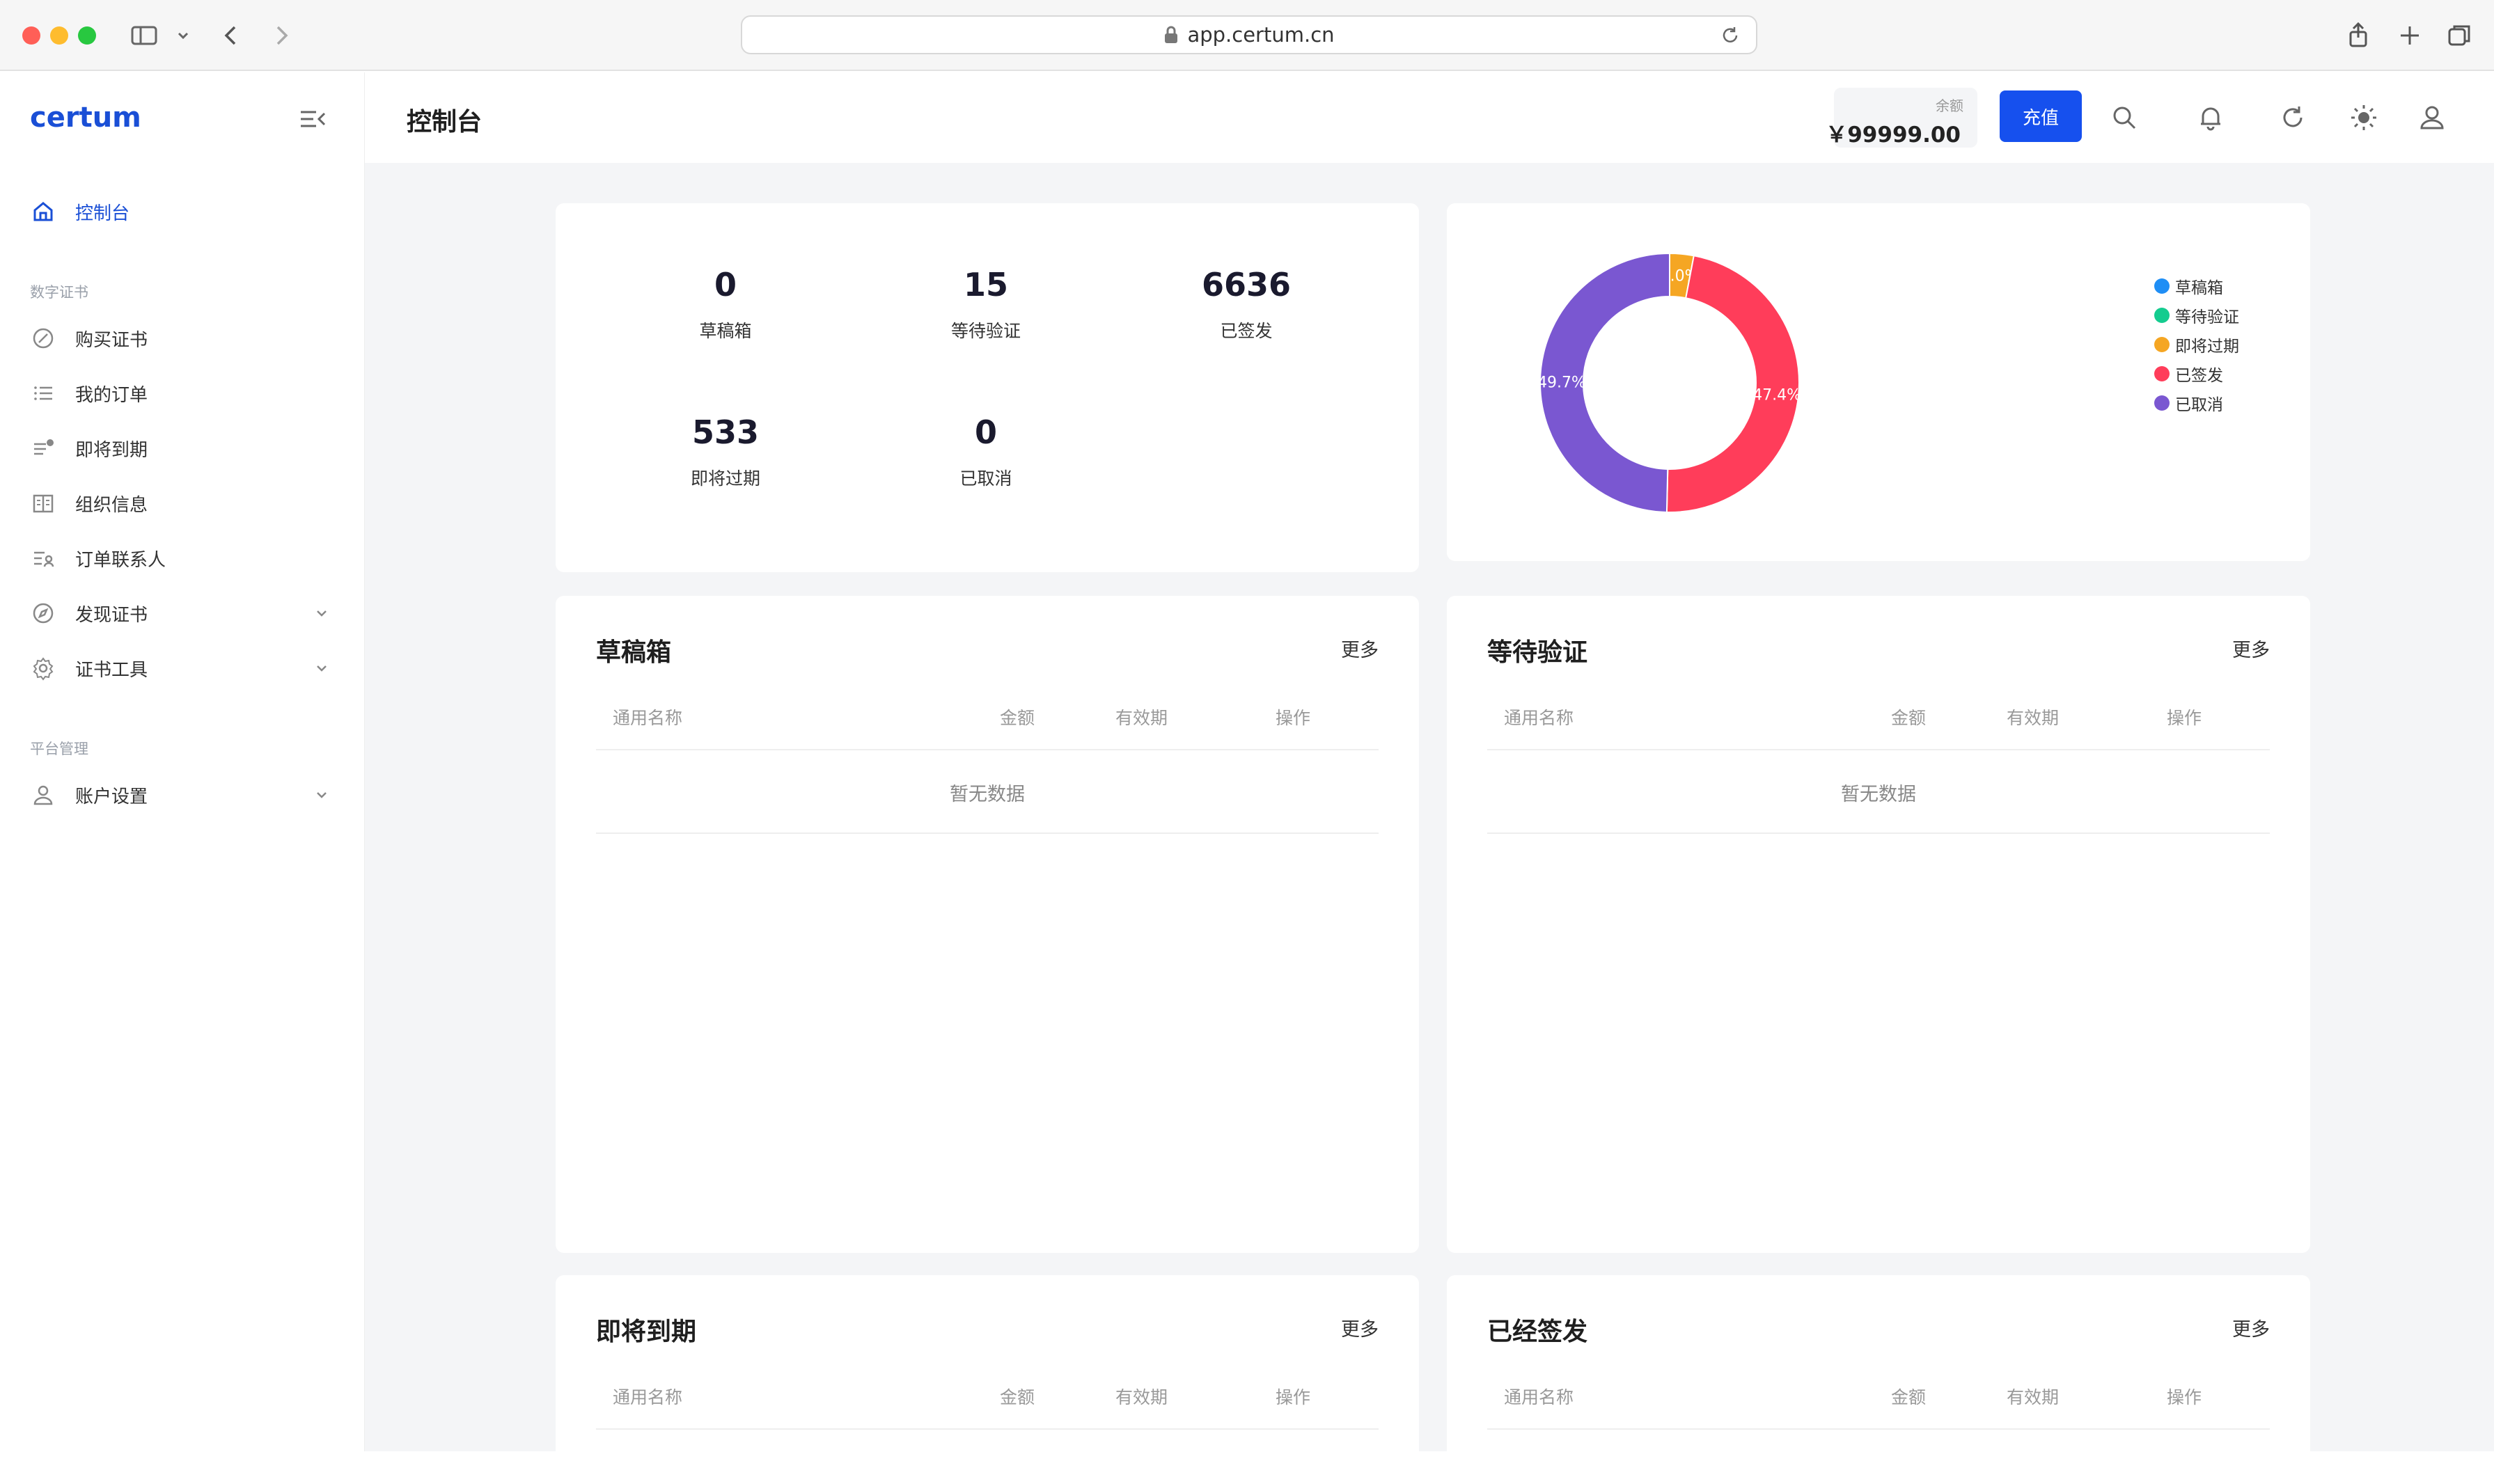  Describe the element at coordinates (2196, 315) in the screenshot. I see `legend-item: 等待验证` at that location.